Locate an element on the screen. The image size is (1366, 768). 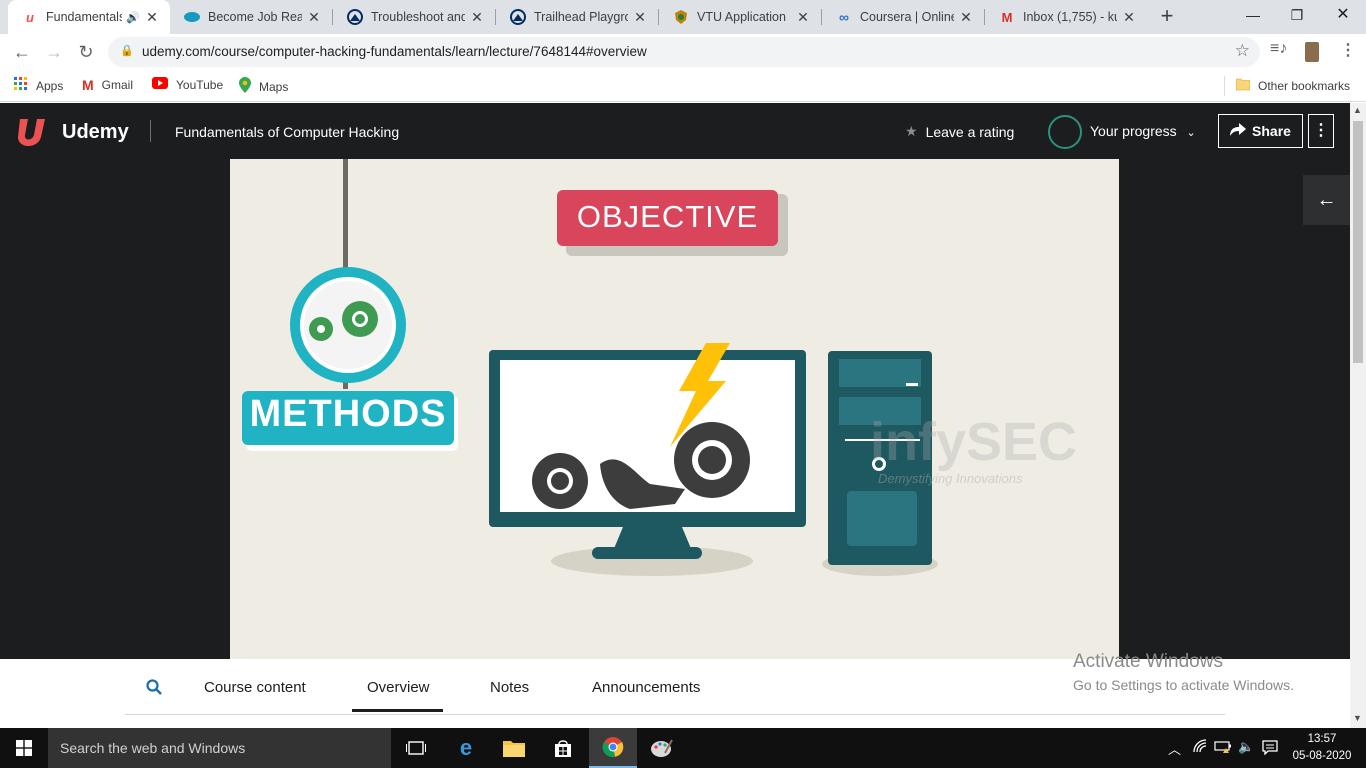
back-button: ← is located at coordinates (22, 52).